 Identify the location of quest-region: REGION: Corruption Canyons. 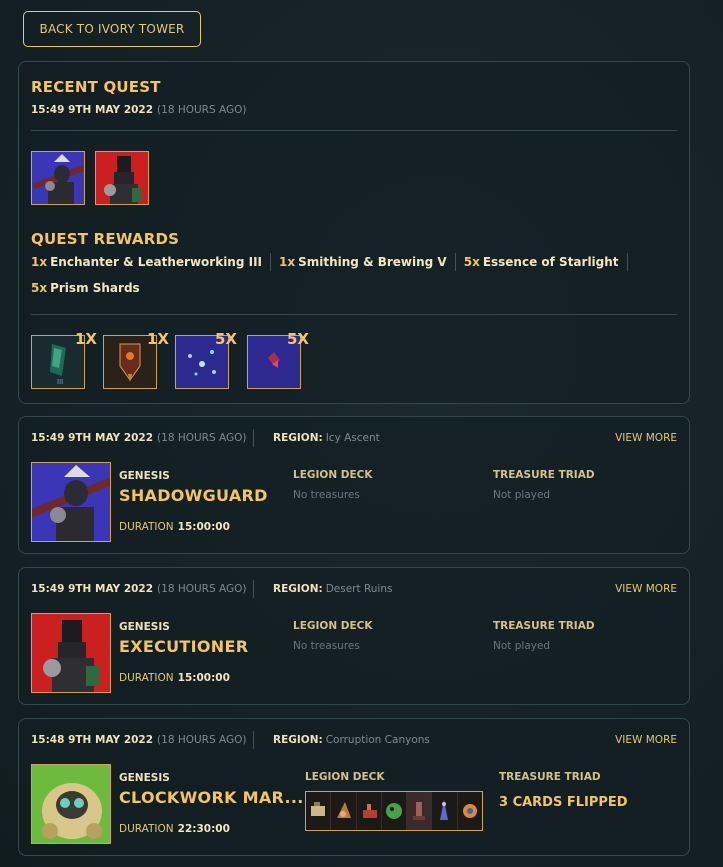
(351, 740).